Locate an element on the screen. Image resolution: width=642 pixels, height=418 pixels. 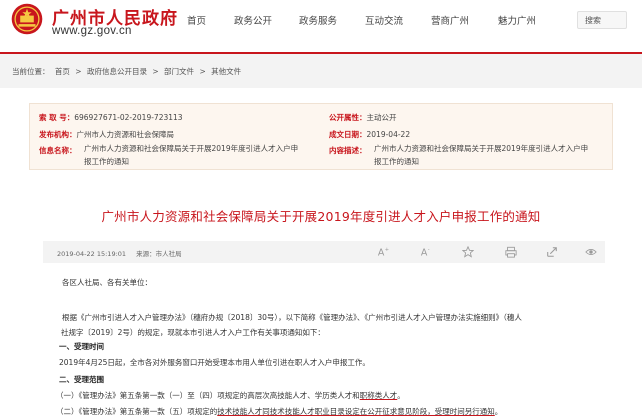
meta-name-line-2: 报工作的通知 is located at coordinates (106, 161).